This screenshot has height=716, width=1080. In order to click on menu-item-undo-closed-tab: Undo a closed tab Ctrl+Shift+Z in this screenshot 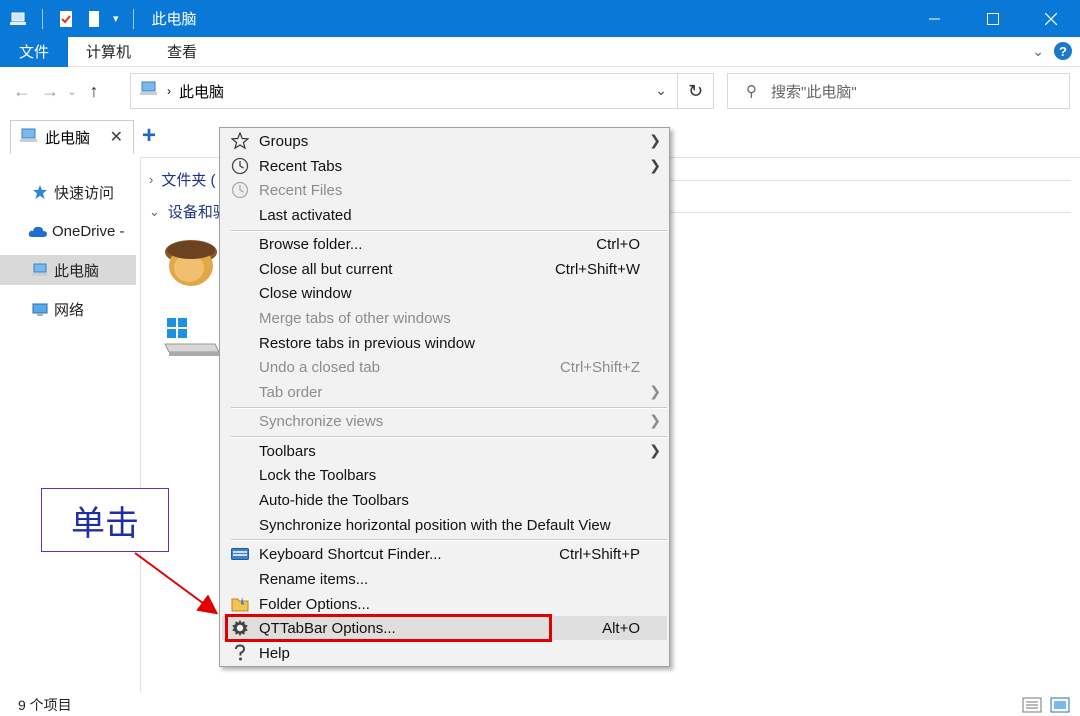, I will do `click(444, 367)`.